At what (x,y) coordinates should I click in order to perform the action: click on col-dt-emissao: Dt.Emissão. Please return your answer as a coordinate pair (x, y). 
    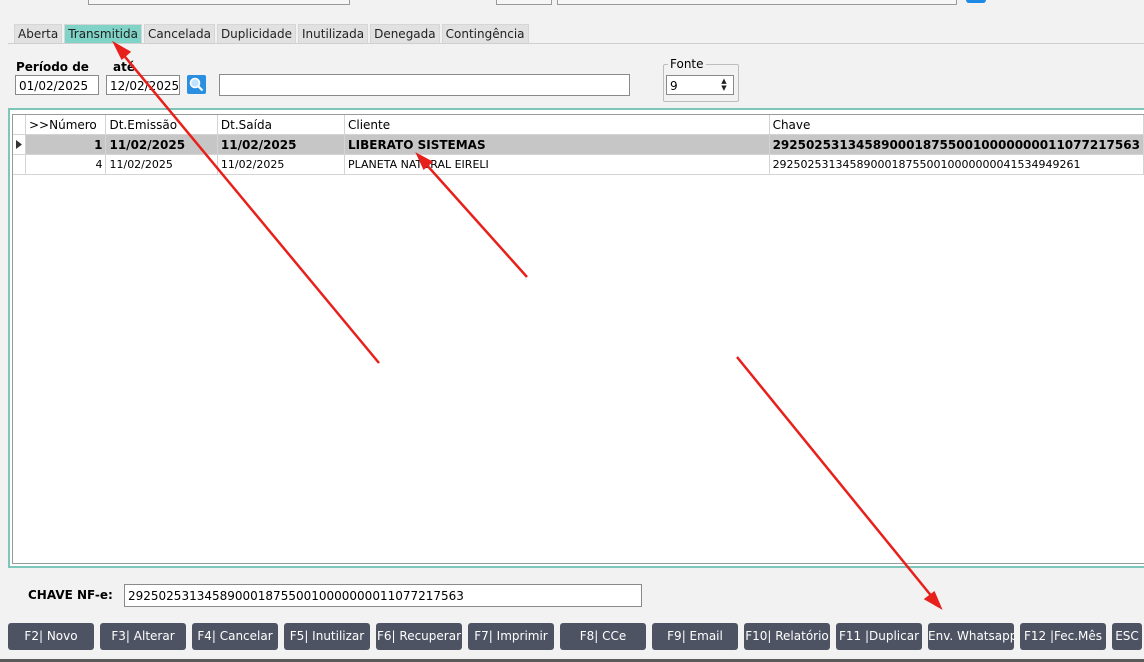
    Looking at the image, I should click on (161, 125).